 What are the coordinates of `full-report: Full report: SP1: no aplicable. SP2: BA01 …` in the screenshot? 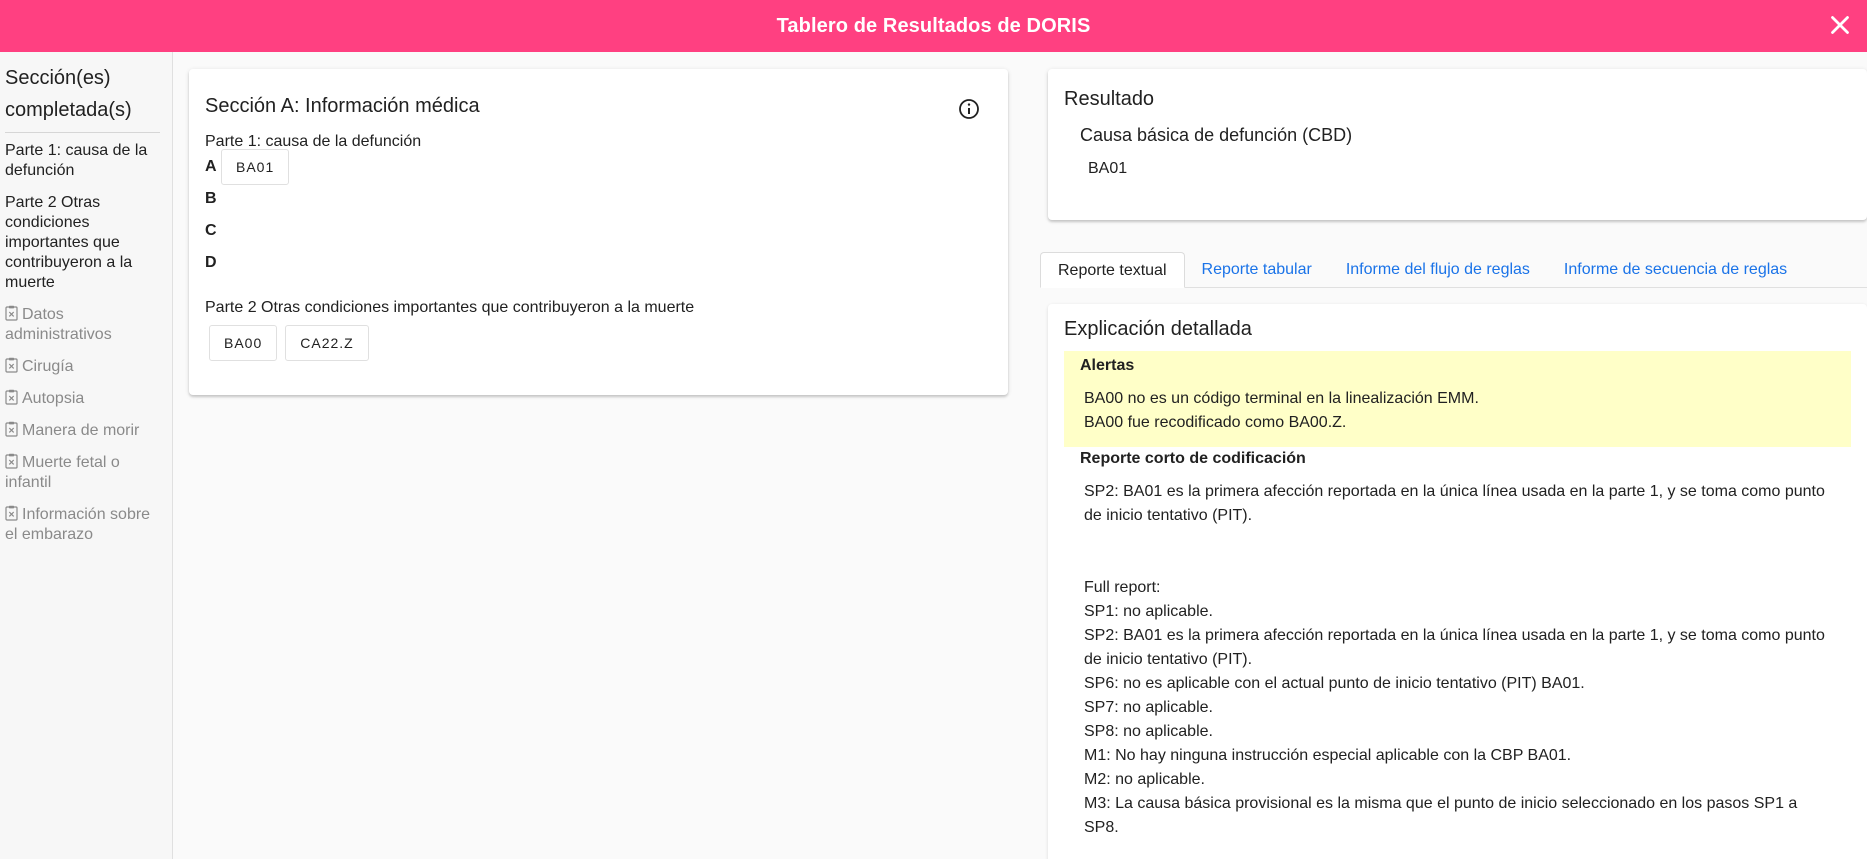 It's located at (1459, 708).